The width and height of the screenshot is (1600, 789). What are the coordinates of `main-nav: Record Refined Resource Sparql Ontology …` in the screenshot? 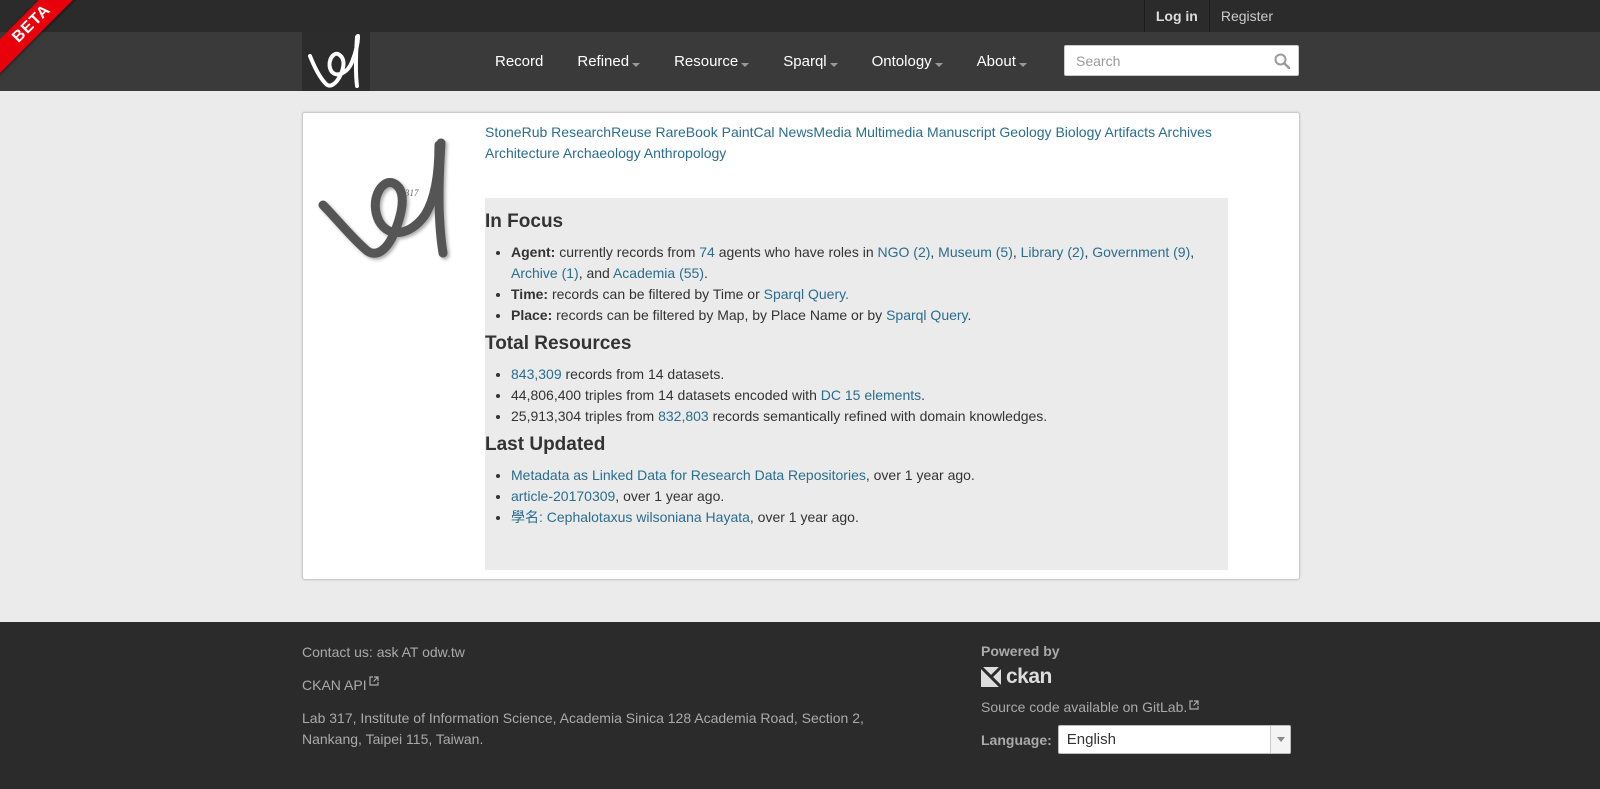 It's located at (761, 61).